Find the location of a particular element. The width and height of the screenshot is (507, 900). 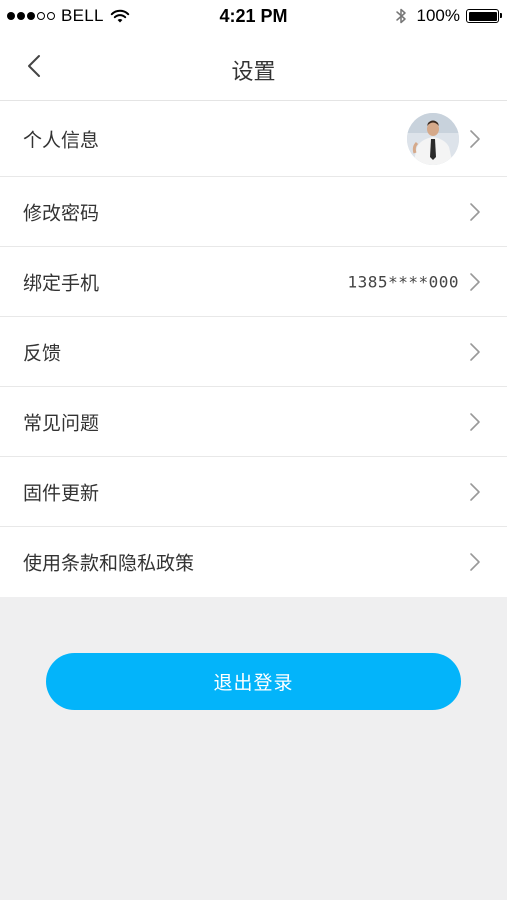

battery-fill is located at coordinates (482, 16).